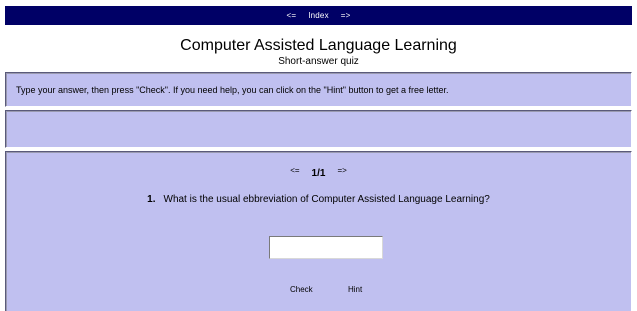 Image resolution: width=637 pixels, height=311 pixels. Describe the element at coordinates (151, 199) in the screenshot. I see `question-number: 1.` at that location.